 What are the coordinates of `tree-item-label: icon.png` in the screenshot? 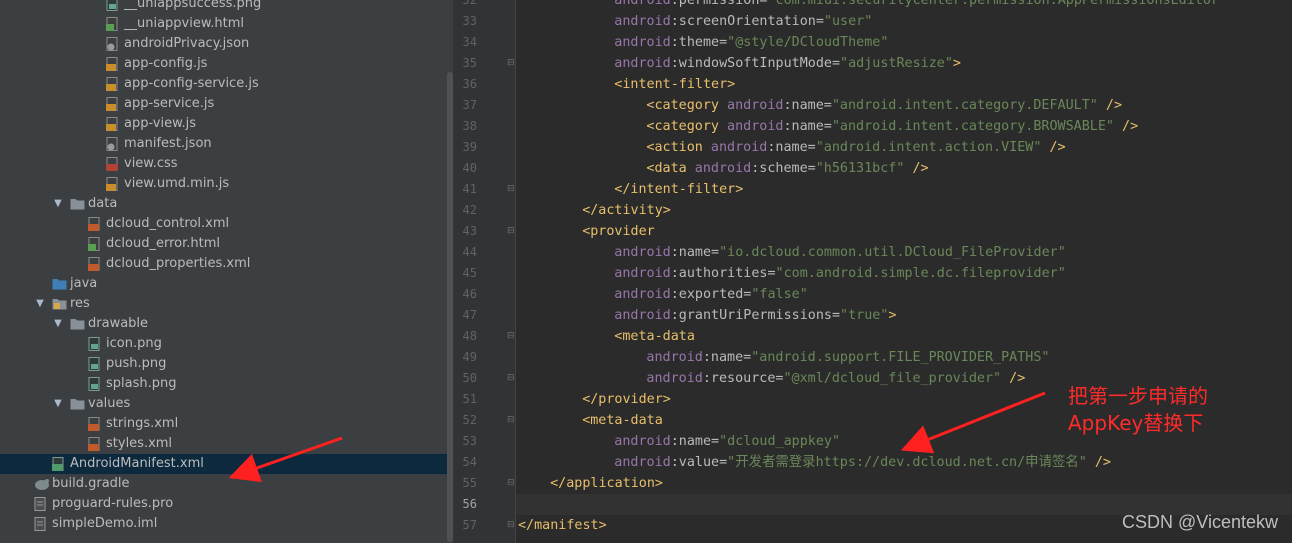 It's located at (134, 343).